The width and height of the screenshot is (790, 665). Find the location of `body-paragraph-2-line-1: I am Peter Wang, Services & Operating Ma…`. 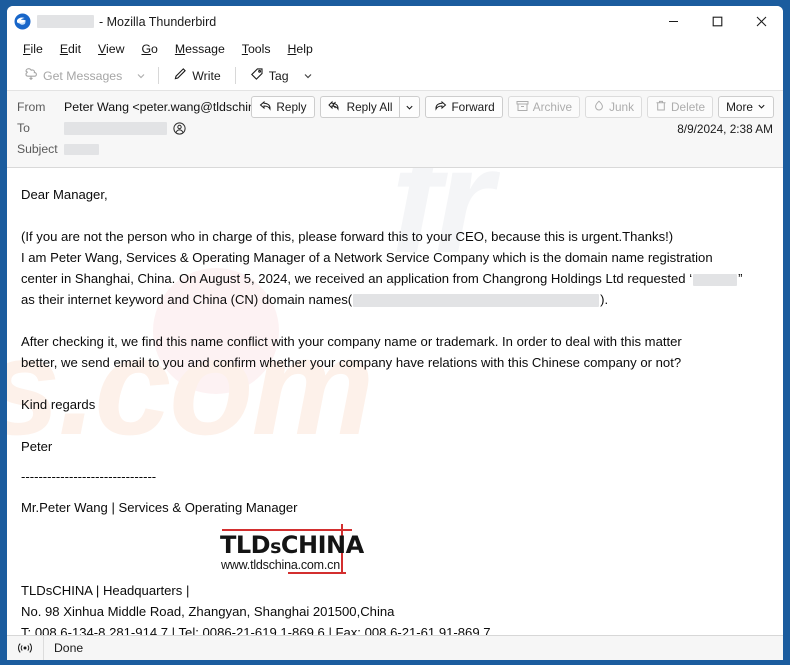

body-paragraph-2-line-1: I am Peter Wang, Services & Operating Ma… is located at coordinates (367, 257).